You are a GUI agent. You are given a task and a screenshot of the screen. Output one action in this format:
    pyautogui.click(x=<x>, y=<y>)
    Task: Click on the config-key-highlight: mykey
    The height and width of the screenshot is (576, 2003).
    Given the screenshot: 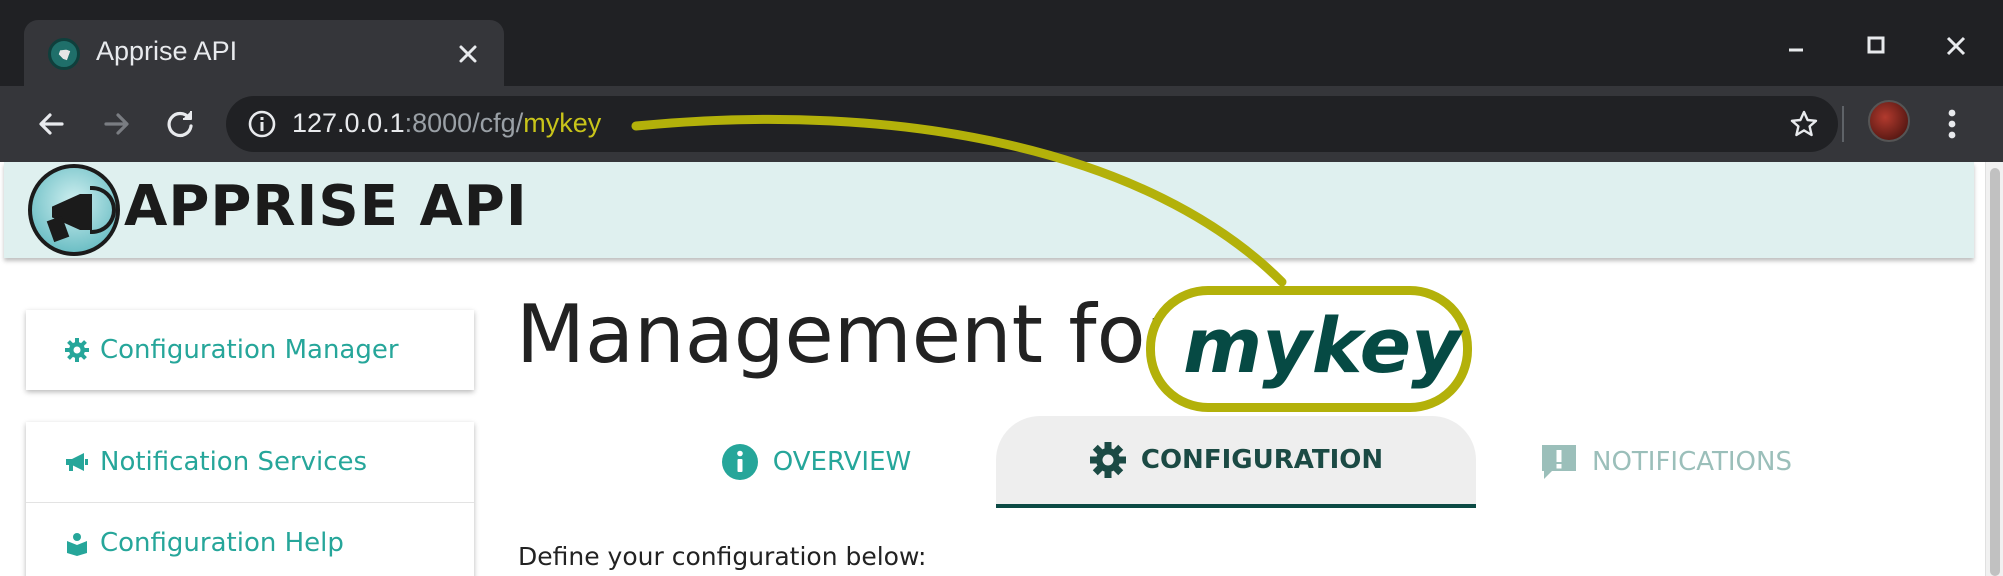 What is the action you would take?
    pyautogui.click(x=1309, y=349)
    